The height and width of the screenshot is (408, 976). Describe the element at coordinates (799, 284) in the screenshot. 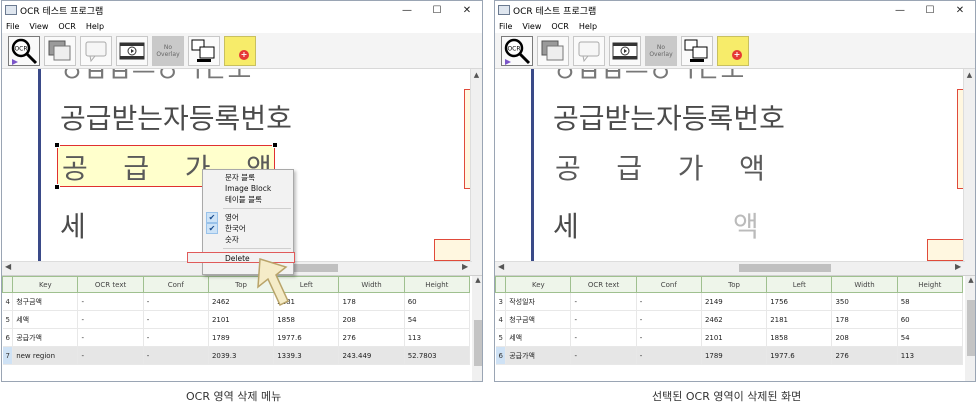

I see `column-header-left: Left` at that location.